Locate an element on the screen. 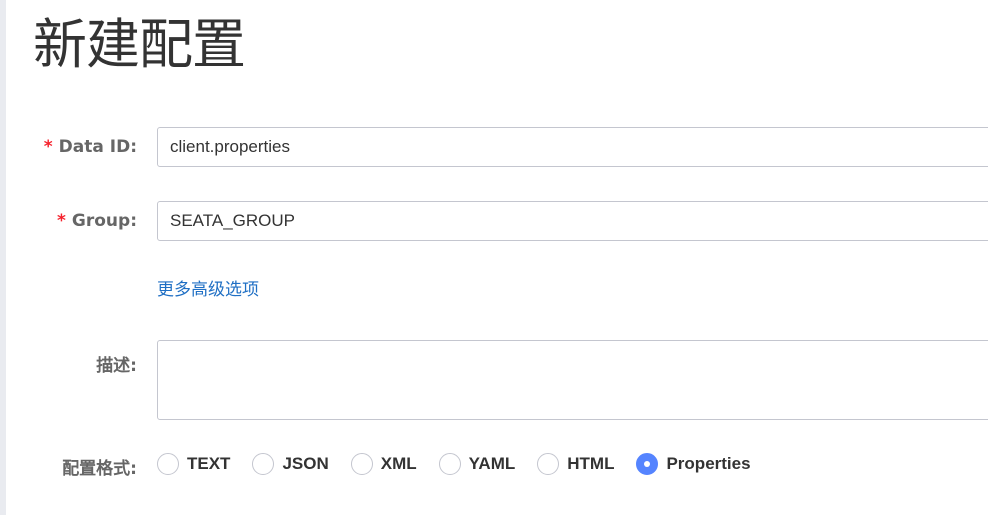  radio-button-selected is located at coordinates (647, 464).